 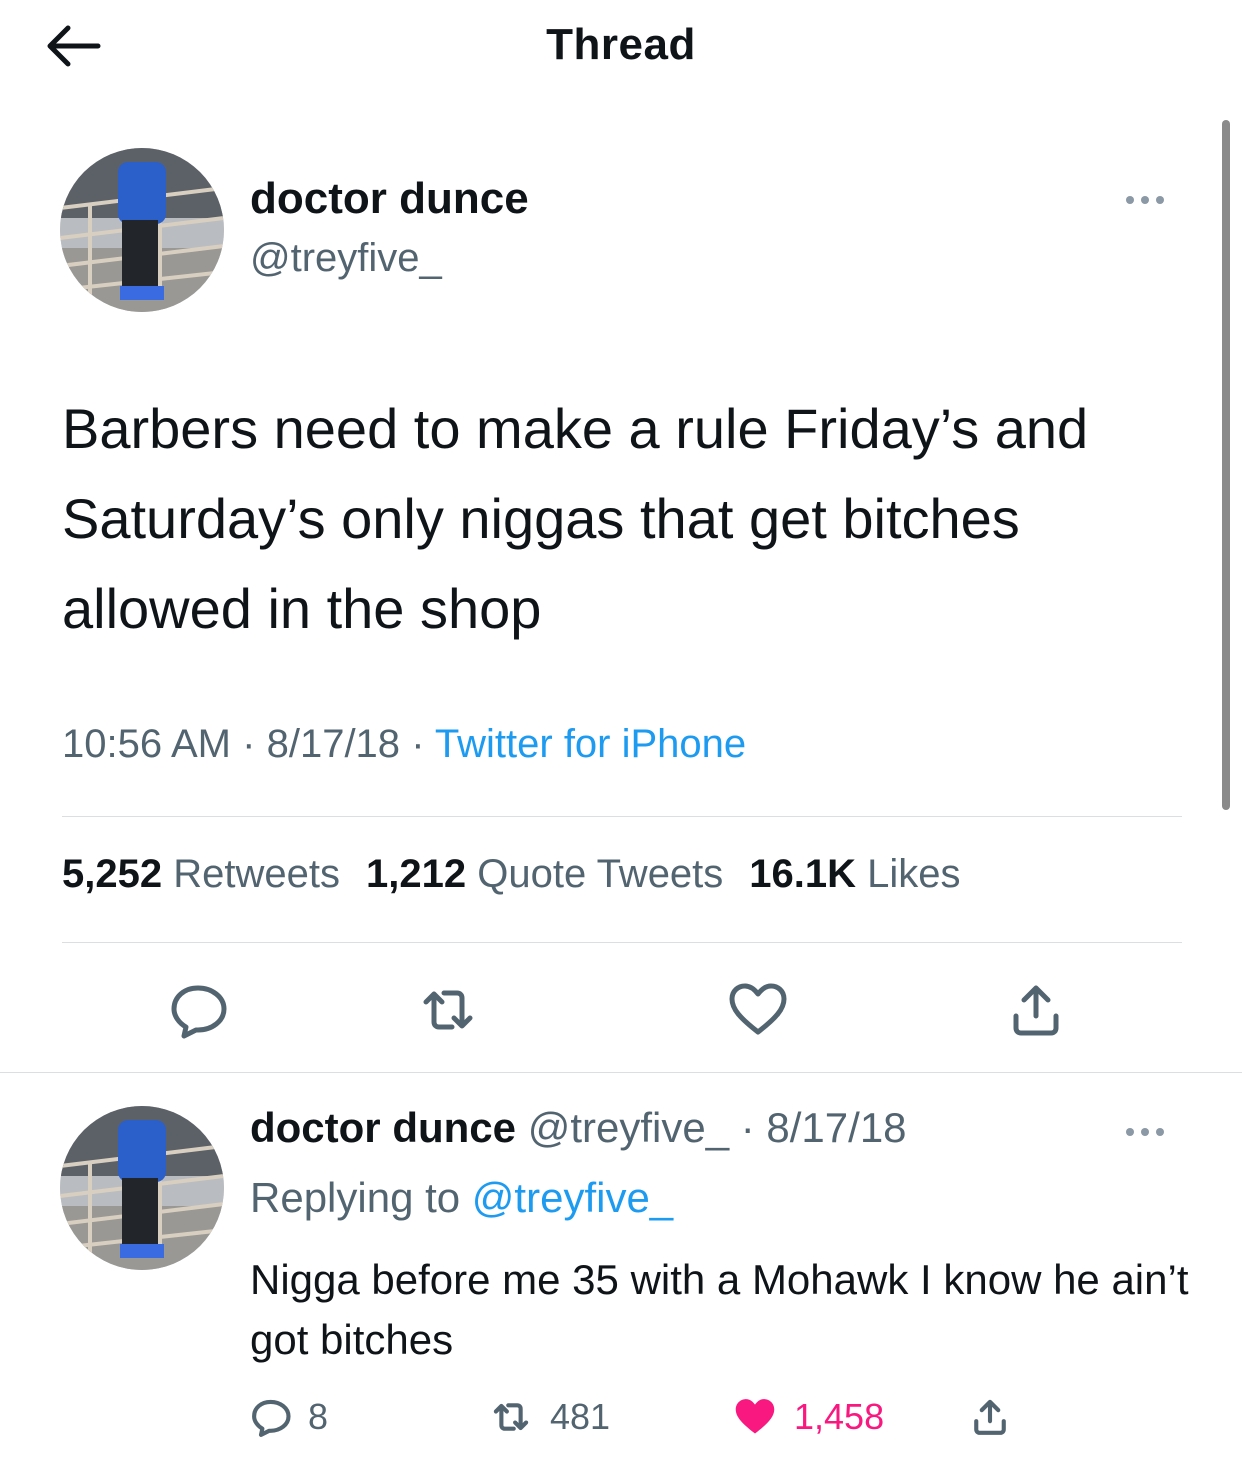 What do you see at coordinates (755, 1416) in the screenshot?
I see `heart-filled-icon` at bounding box center [755, 1416].